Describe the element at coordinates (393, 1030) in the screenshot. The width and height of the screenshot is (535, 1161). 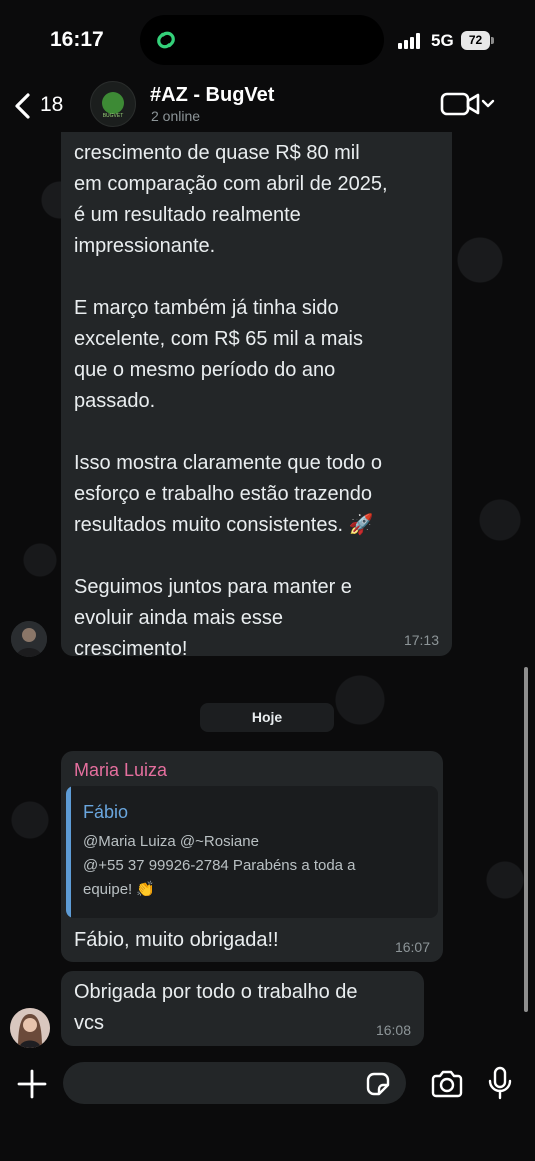
I see `message-time: 16:08` at that location.